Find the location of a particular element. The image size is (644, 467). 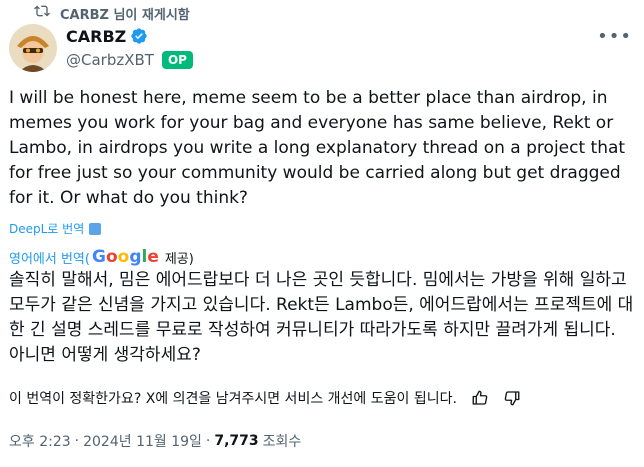

view-count: 7,773 is located at coordinates (236, 441).